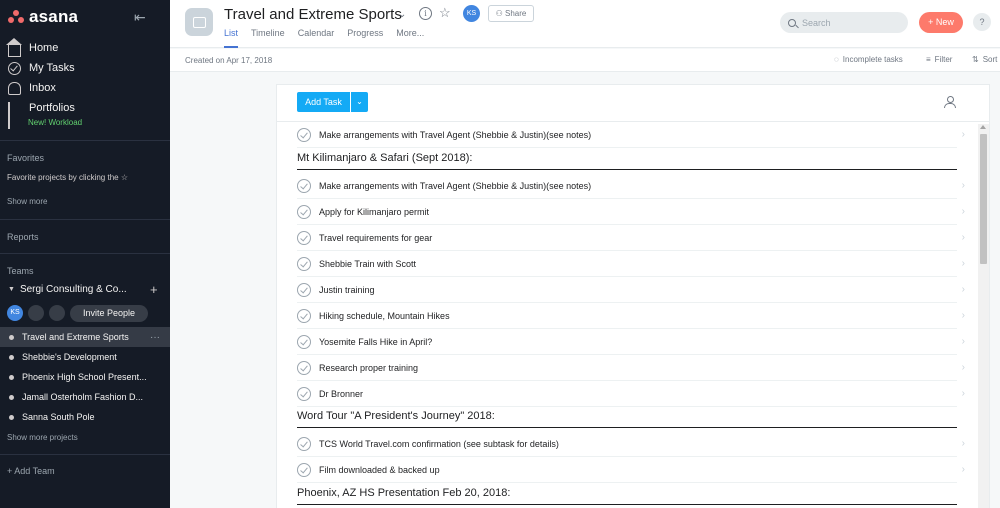 The image size is (1000, 508). What do you see at coordinates (31, 471) in the screenshot?
I see `add-team-button: + Add Team` at bounding box center [31, 471].